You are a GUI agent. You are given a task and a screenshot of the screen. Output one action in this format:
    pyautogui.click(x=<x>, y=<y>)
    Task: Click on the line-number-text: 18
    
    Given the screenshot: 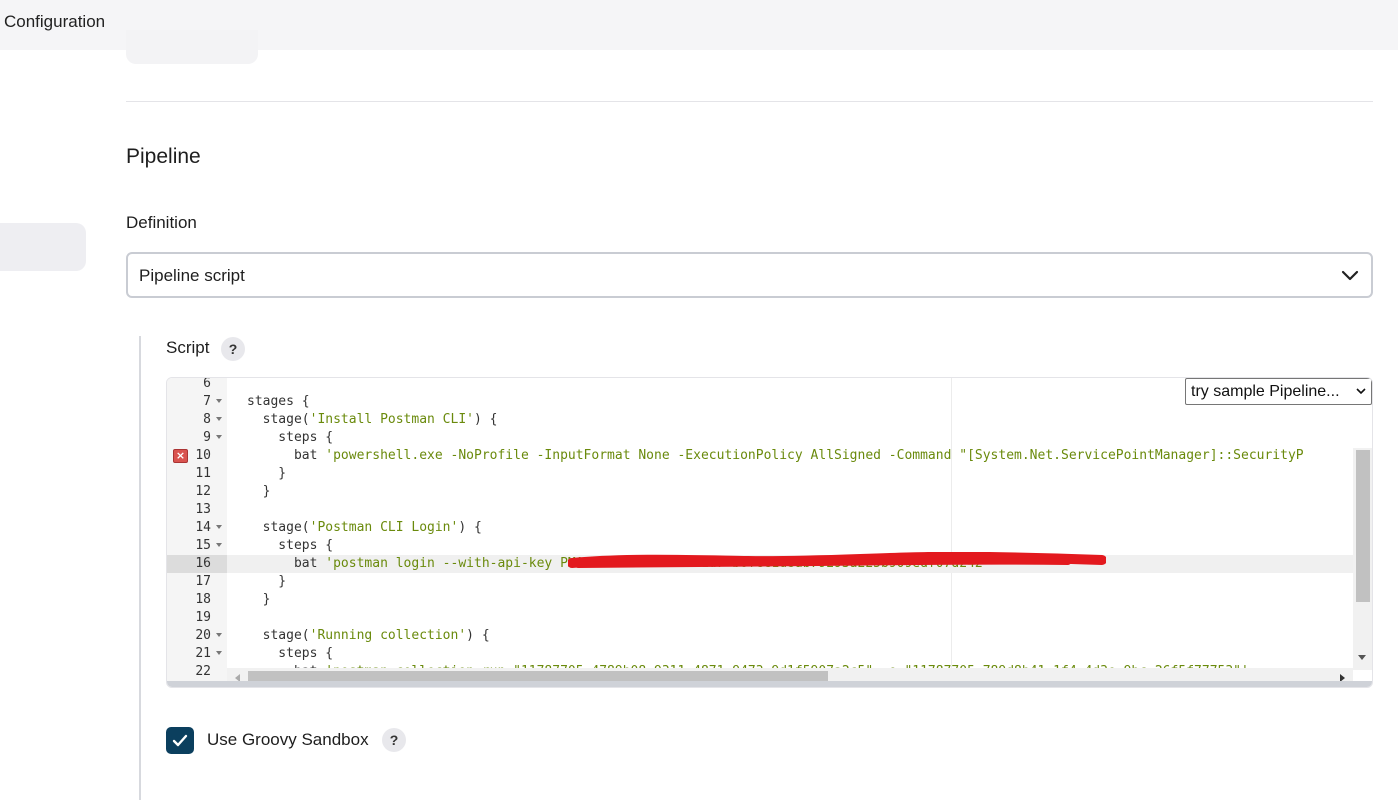 What is the action you would take?
    pyautogui.click(x=203, y=599)
    